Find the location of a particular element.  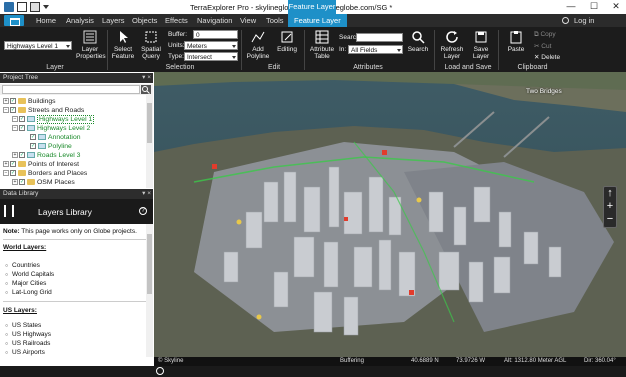

tree-node-highways-1: − ✓ Highways Level 1 is located at coordinates (53, 119).